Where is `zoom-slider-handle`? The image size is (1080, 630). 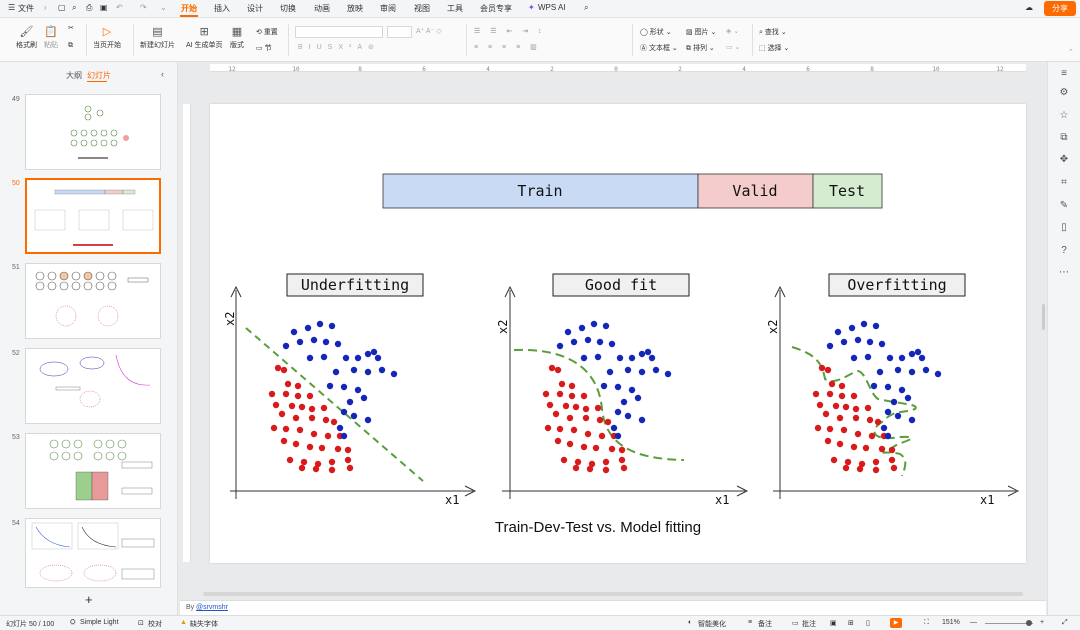
zoom-slider-handle is located at coordinates (1029, 623).